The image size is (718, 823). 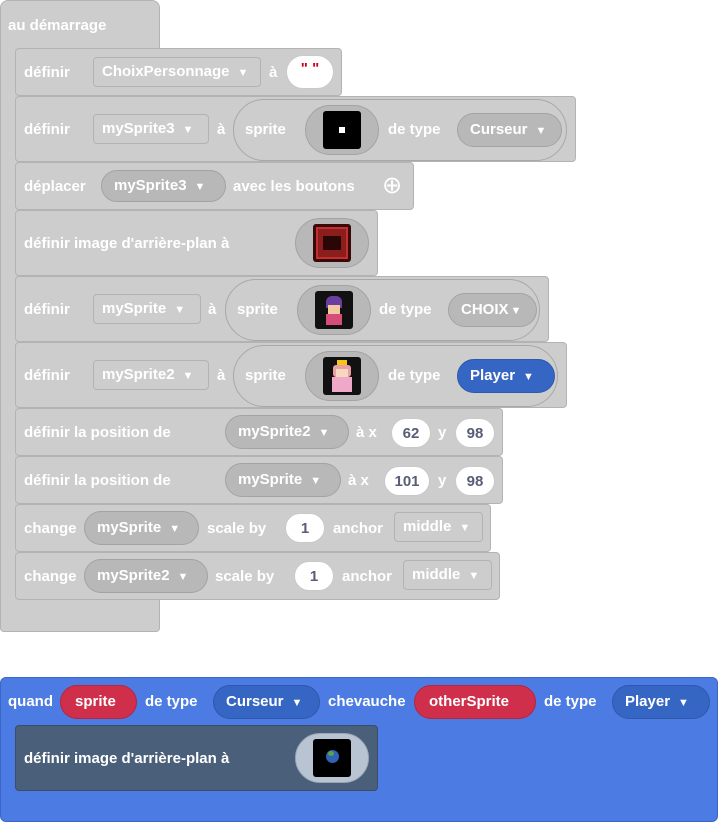 I want to click on variable-dropdown-choixpersonnage: ChoixPersonnage ▼, so click(x=177, y=72).